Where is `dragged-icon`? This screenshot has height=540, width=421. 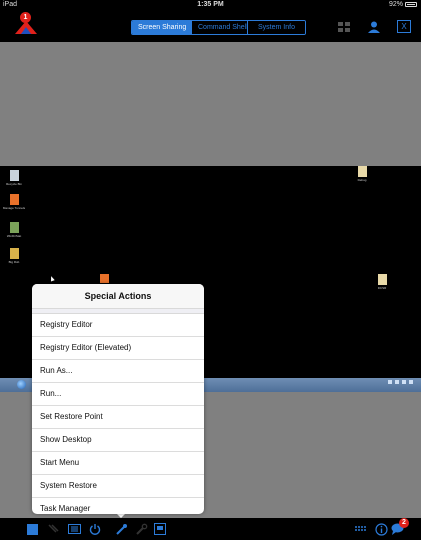 dragged-icon is located at coordinates (104, 278).